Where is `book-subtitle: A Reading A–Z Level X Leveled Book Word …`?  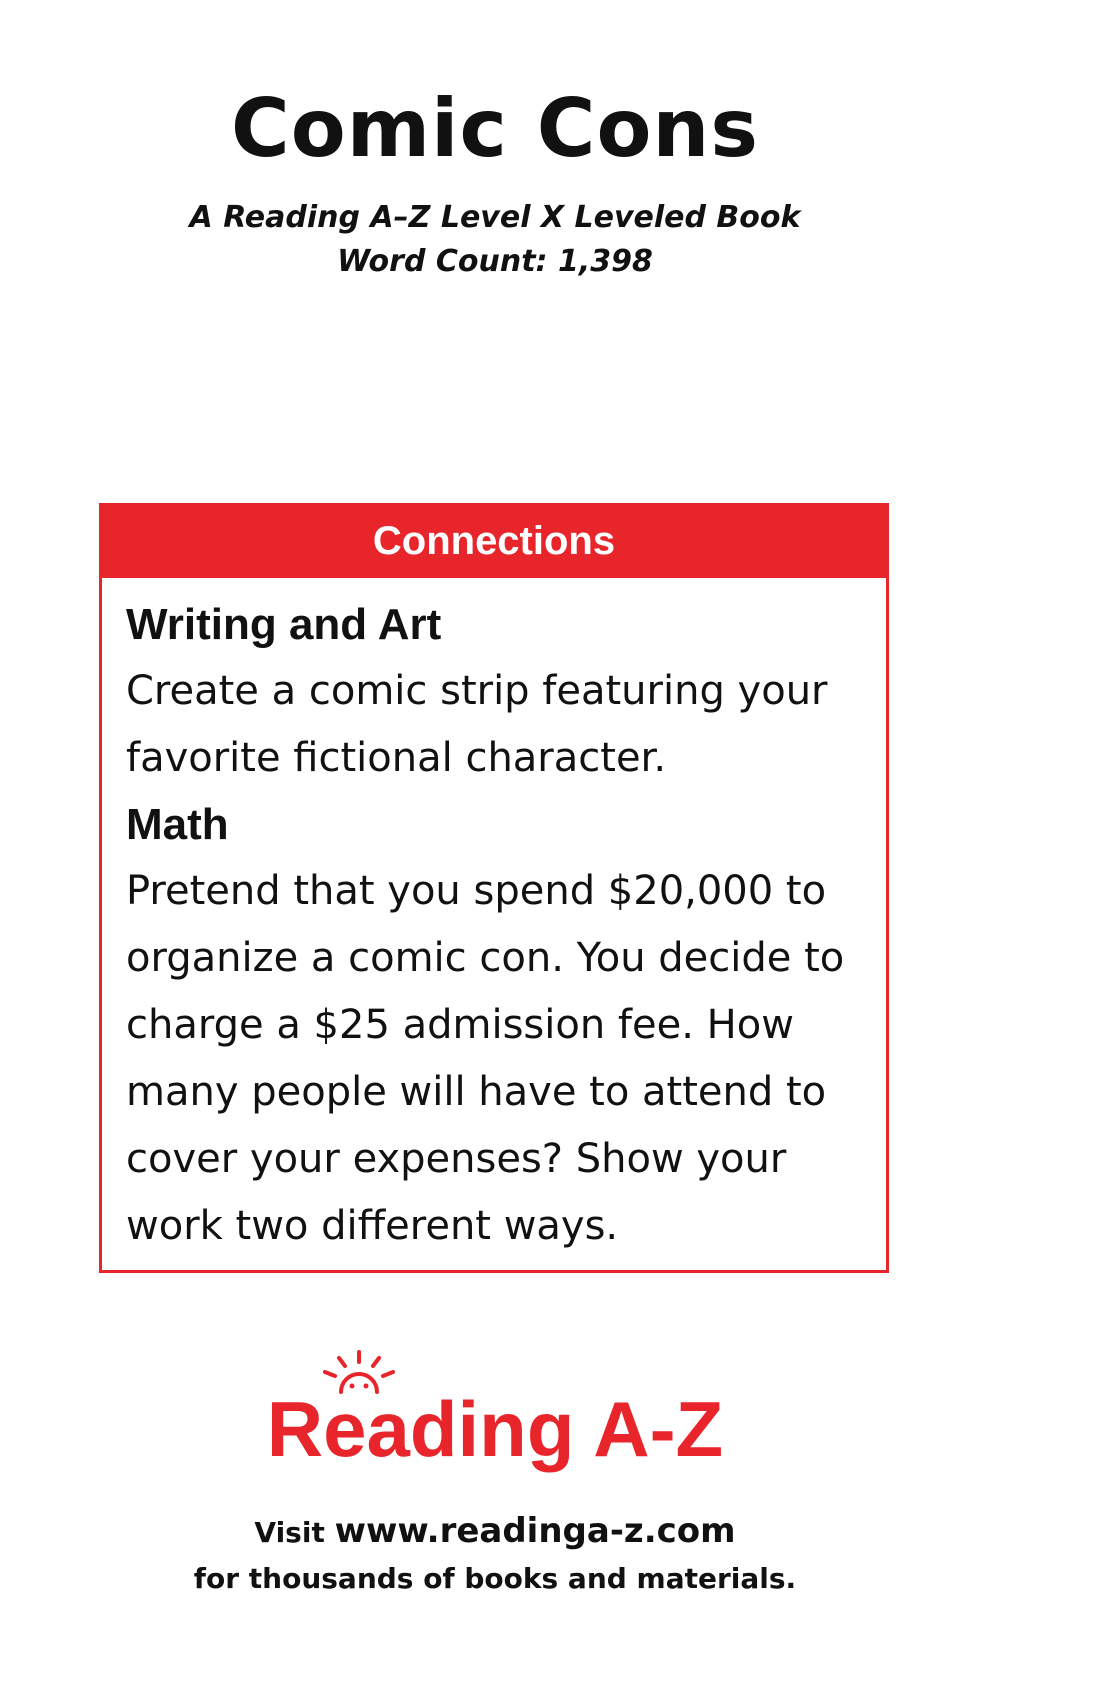
book-subtitle: A Reading A–Z Level X Leveled Book Word … is located at coordinates (495, 240).